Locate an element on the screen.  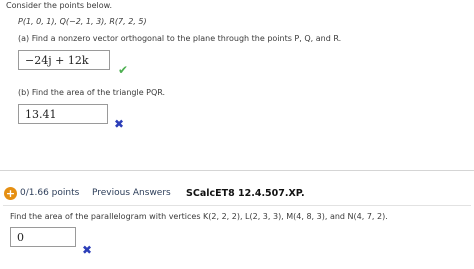
score-label: 0/1.66 points is located at coordinates (50, 193).